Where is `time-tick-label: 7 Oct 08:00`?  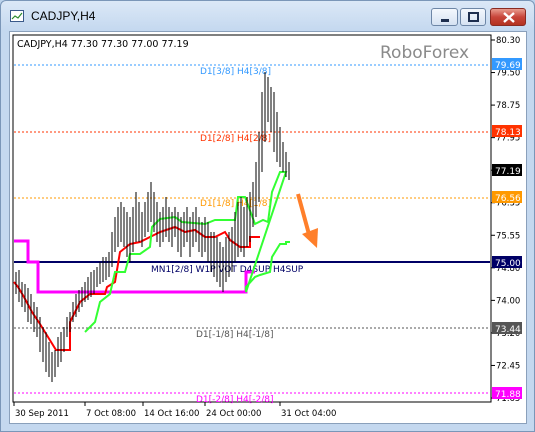
time-tick-label: 7 Oct 08:00 is located at coordinates (111, 414).